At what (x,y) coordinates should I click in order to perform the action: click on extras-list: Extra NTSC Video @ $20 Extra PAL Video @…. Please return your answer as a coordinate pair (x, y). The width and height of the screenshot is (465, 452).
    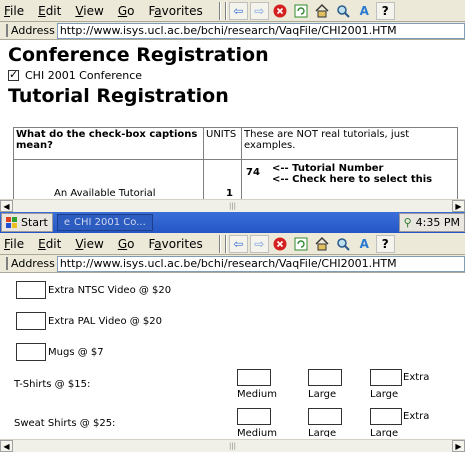
    Looking at the image, I should click on (93, 321).